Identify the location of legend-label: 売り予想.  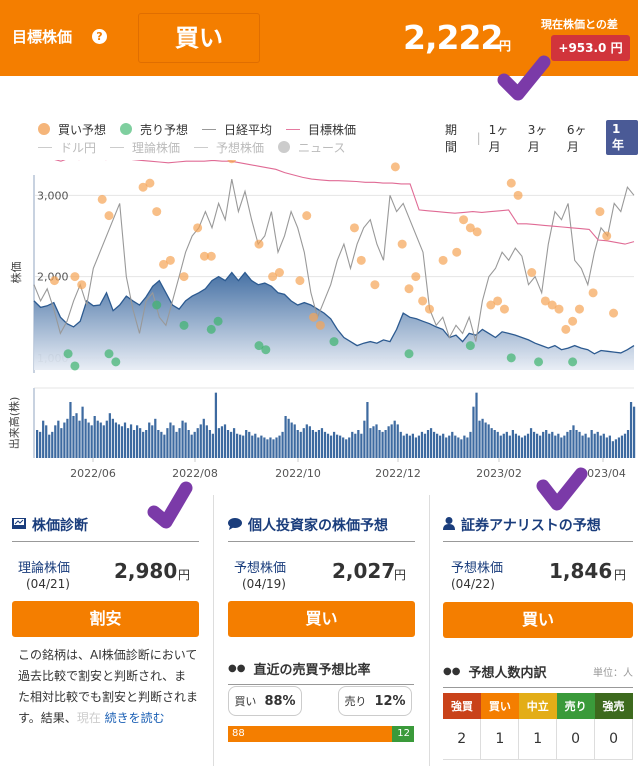
(164, 129).